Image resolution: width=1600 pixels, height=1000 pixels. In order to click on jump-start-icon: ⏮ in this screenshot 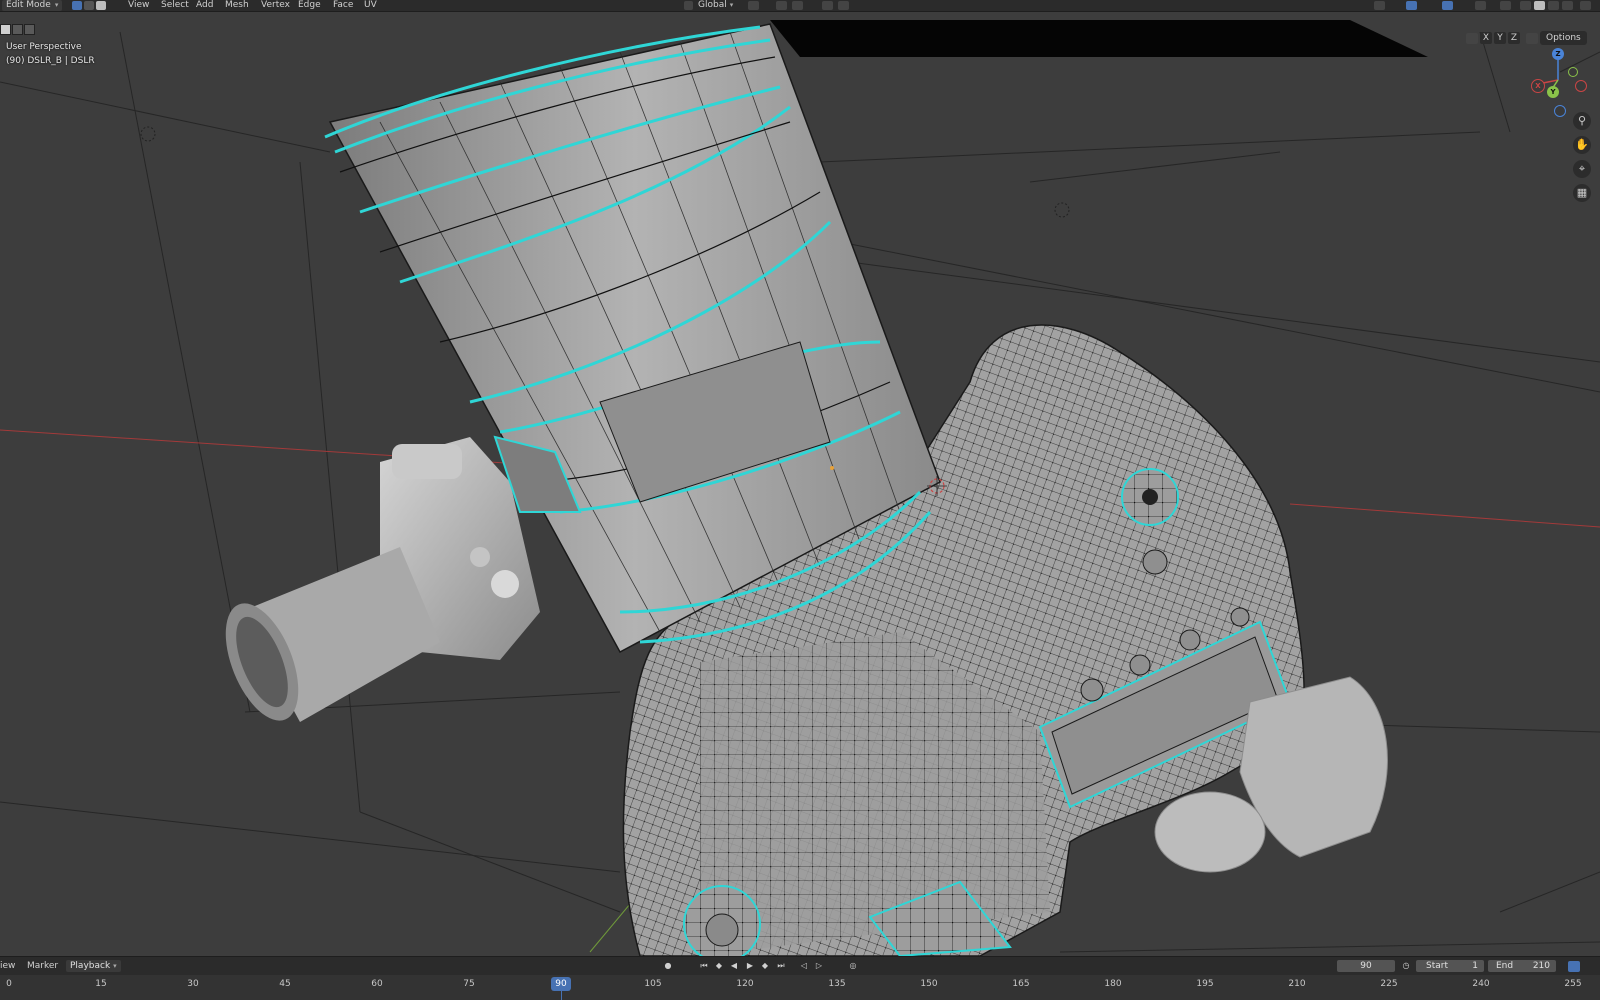, I will do `click(704, 966)`.